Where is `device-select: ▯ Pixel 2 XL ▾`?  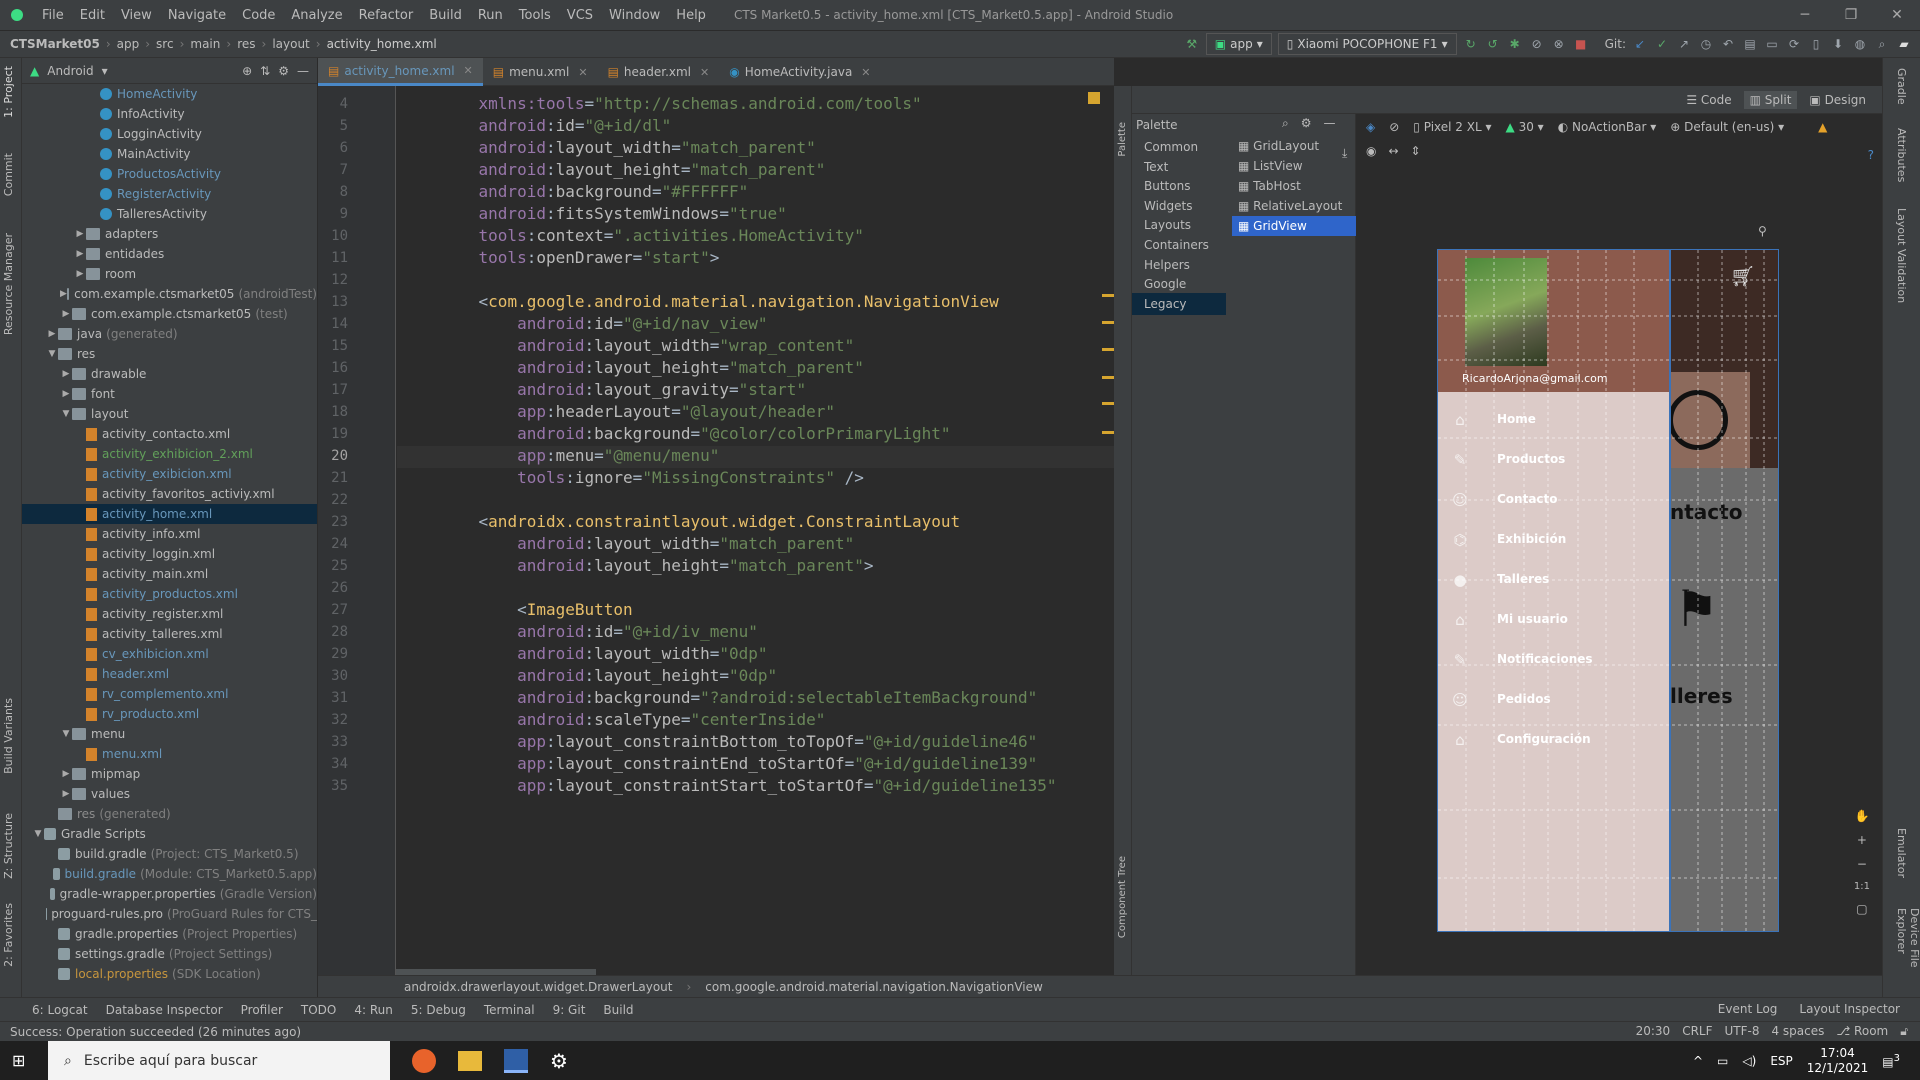 device-select: ▯ Pixel 2 XL ▾ is located at coordinates (1452, 127).